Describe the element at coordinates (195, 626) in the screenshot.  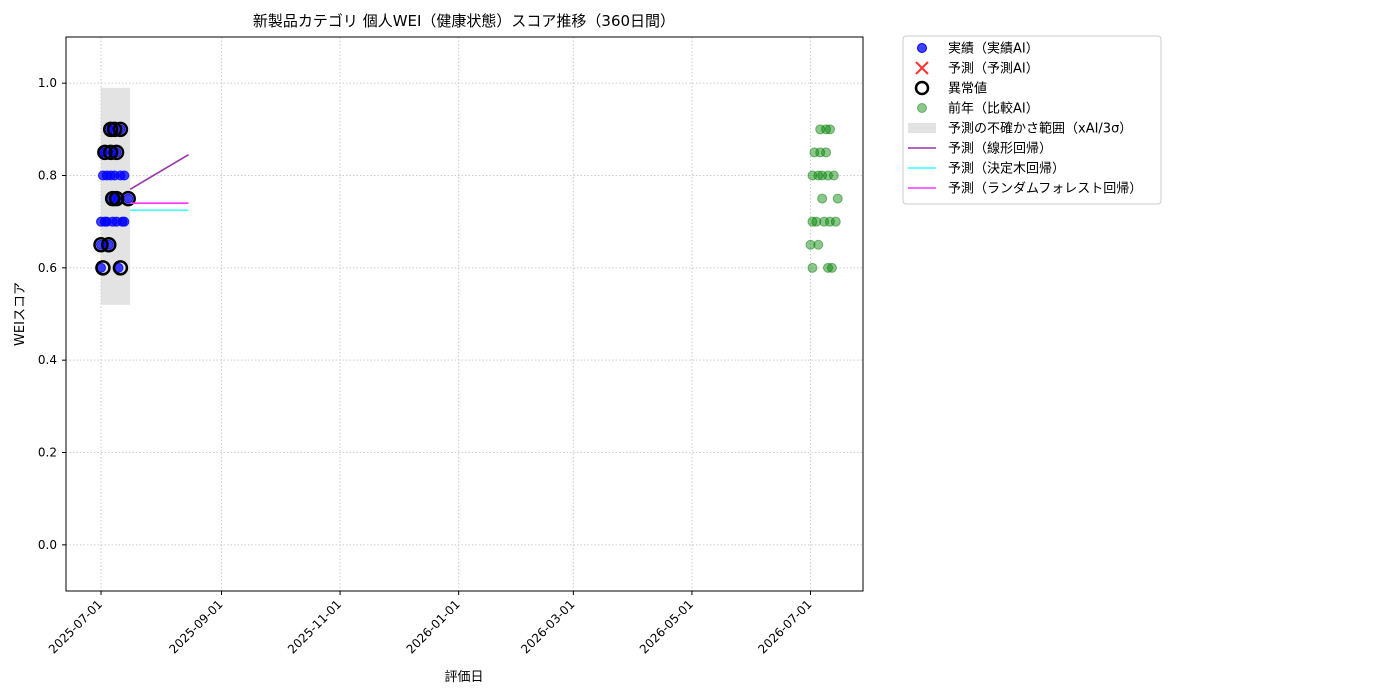
I see `x-tick-label: 2025-09-01` at that location.